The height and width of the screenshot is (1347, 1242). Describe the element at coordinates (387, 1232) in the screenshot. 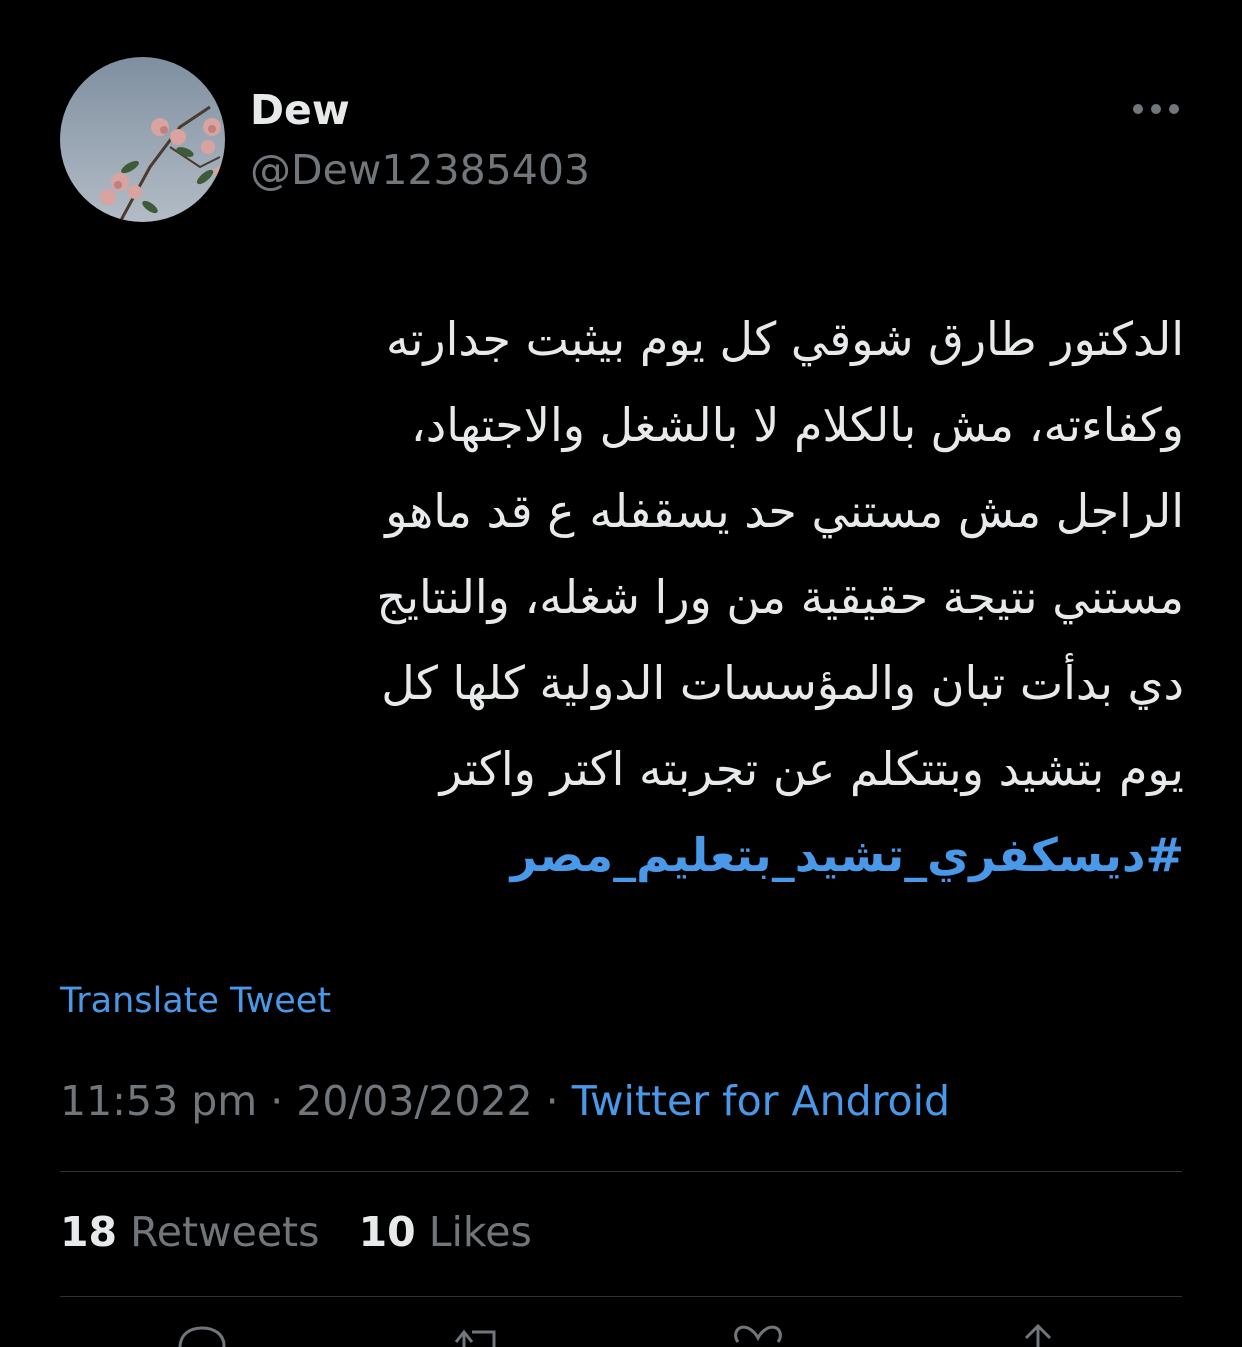

I see `likes-count: 10` at that location.